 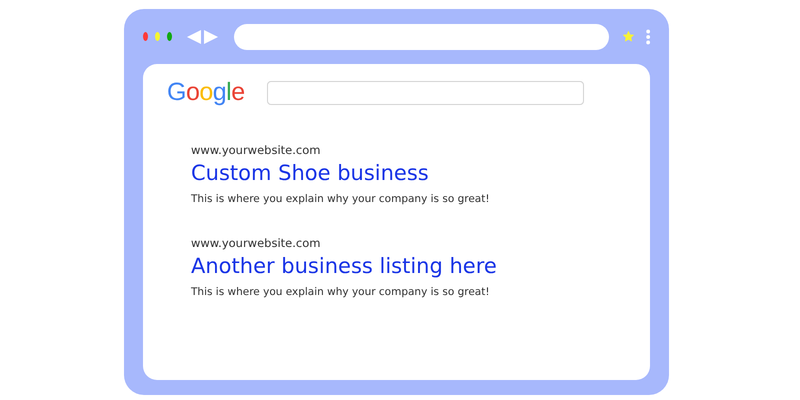 I want to click on logo: Google, so click(x=206, y=92).